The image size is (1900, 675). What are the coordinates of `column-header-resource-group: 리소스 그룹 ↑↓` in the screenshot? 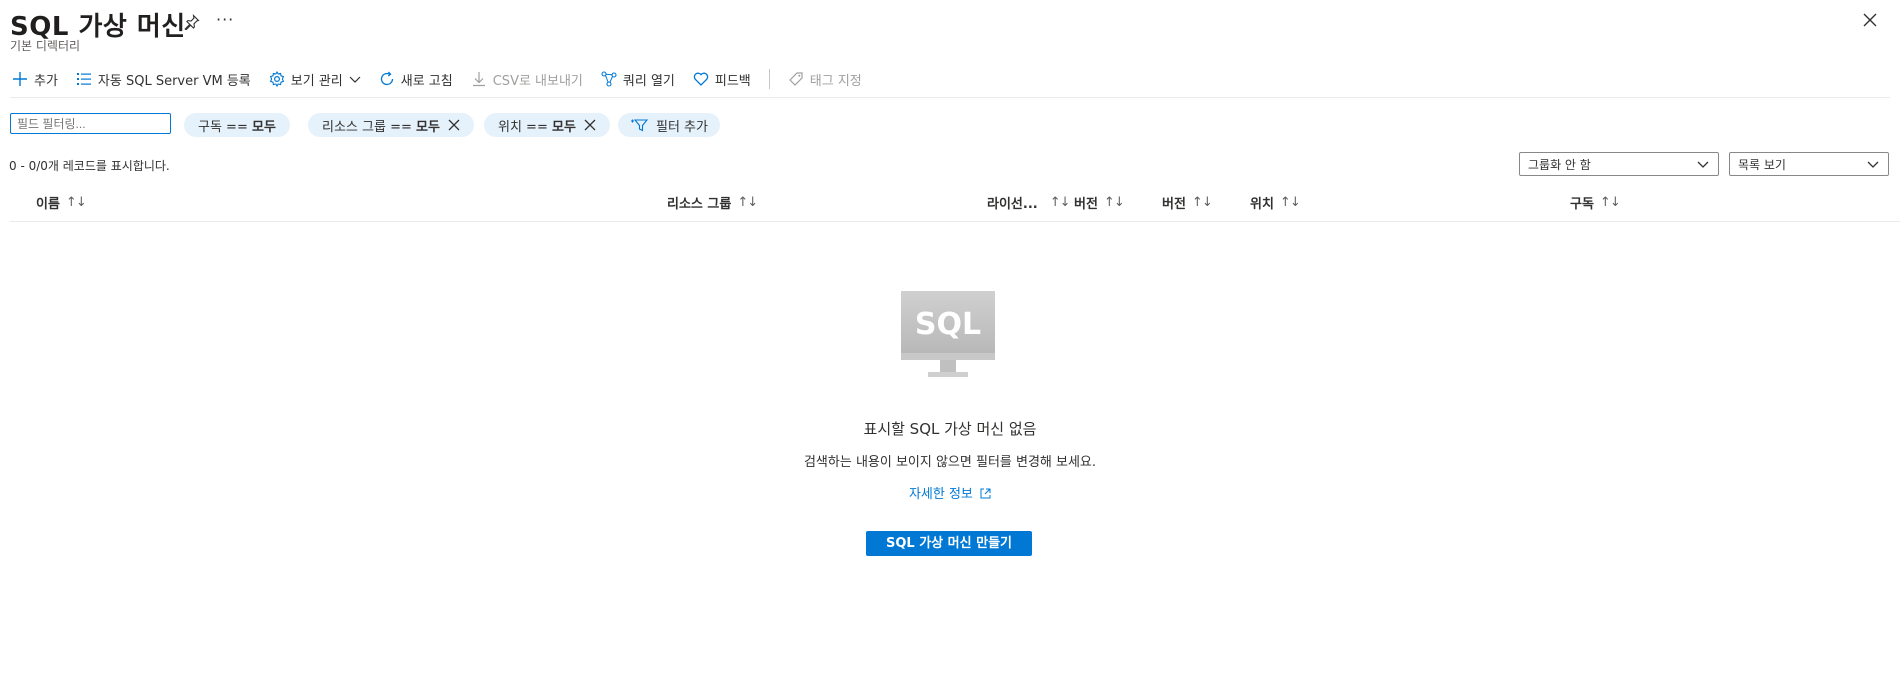 It's located at (712, 202).